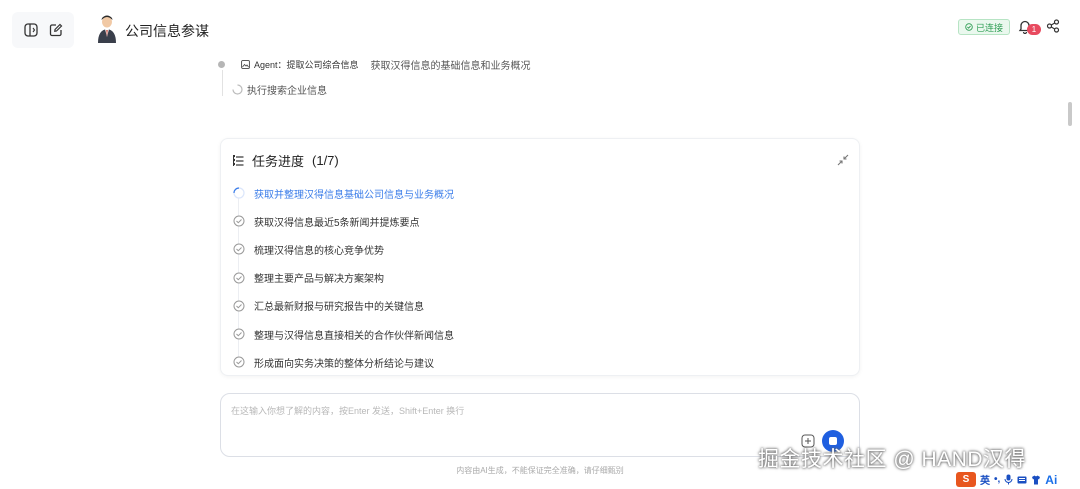 Image resolution: width=1080 pixels, height=489 pixels. What do you see at coordinates (107, 29) in the screenshot?
I see `assistant-avatar` at bounding box center [107, 29].